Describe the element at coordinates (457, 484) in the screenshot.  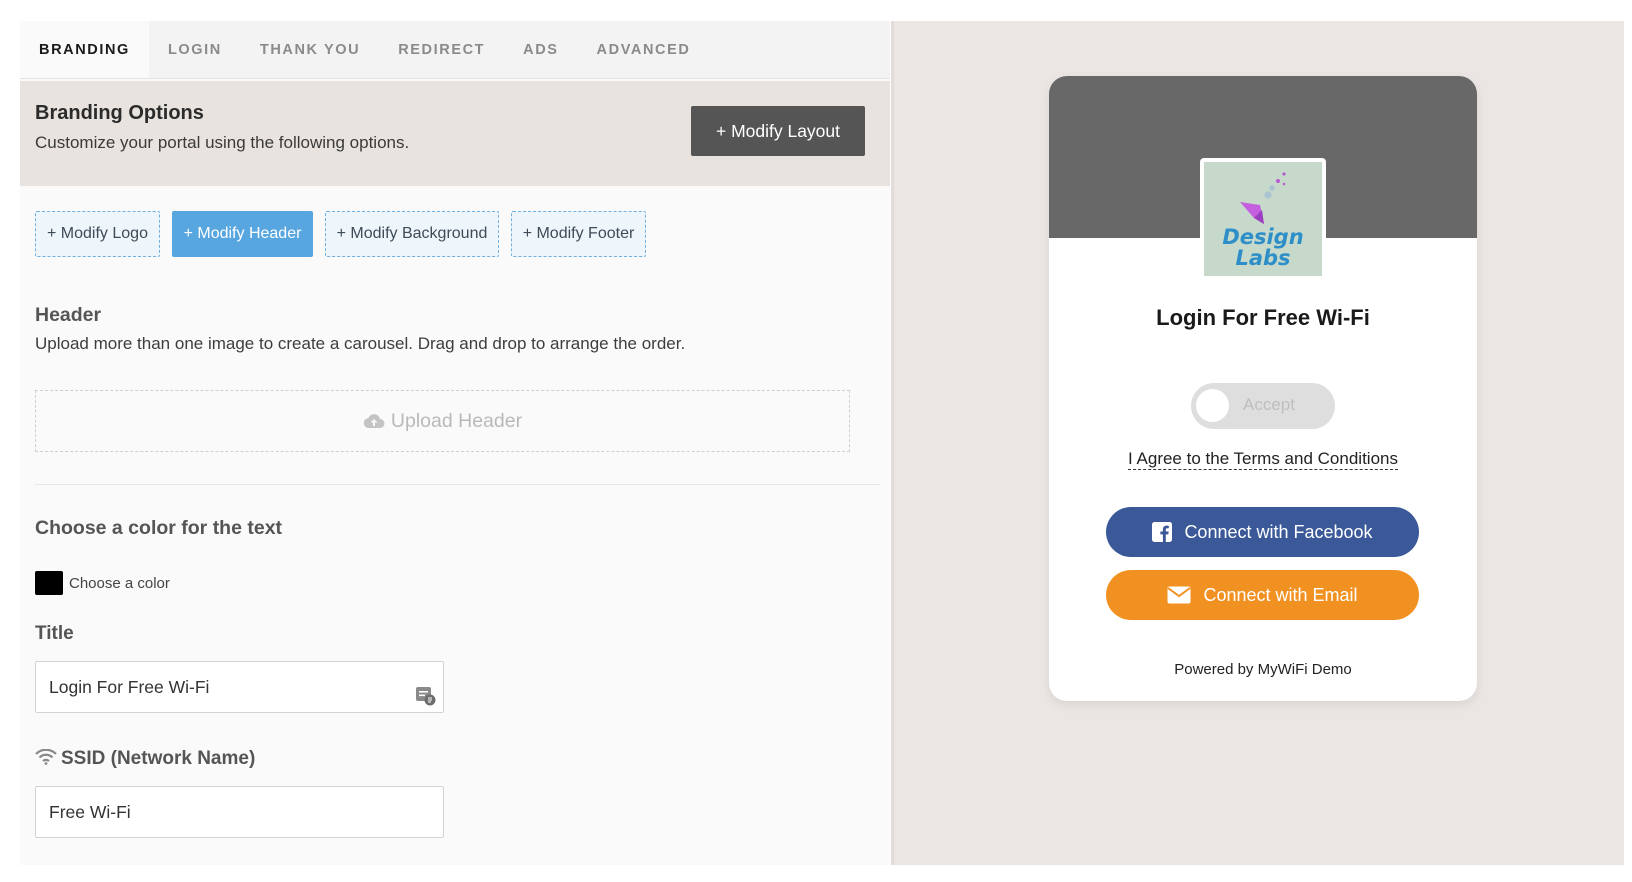
I see `section-divider` at that location.